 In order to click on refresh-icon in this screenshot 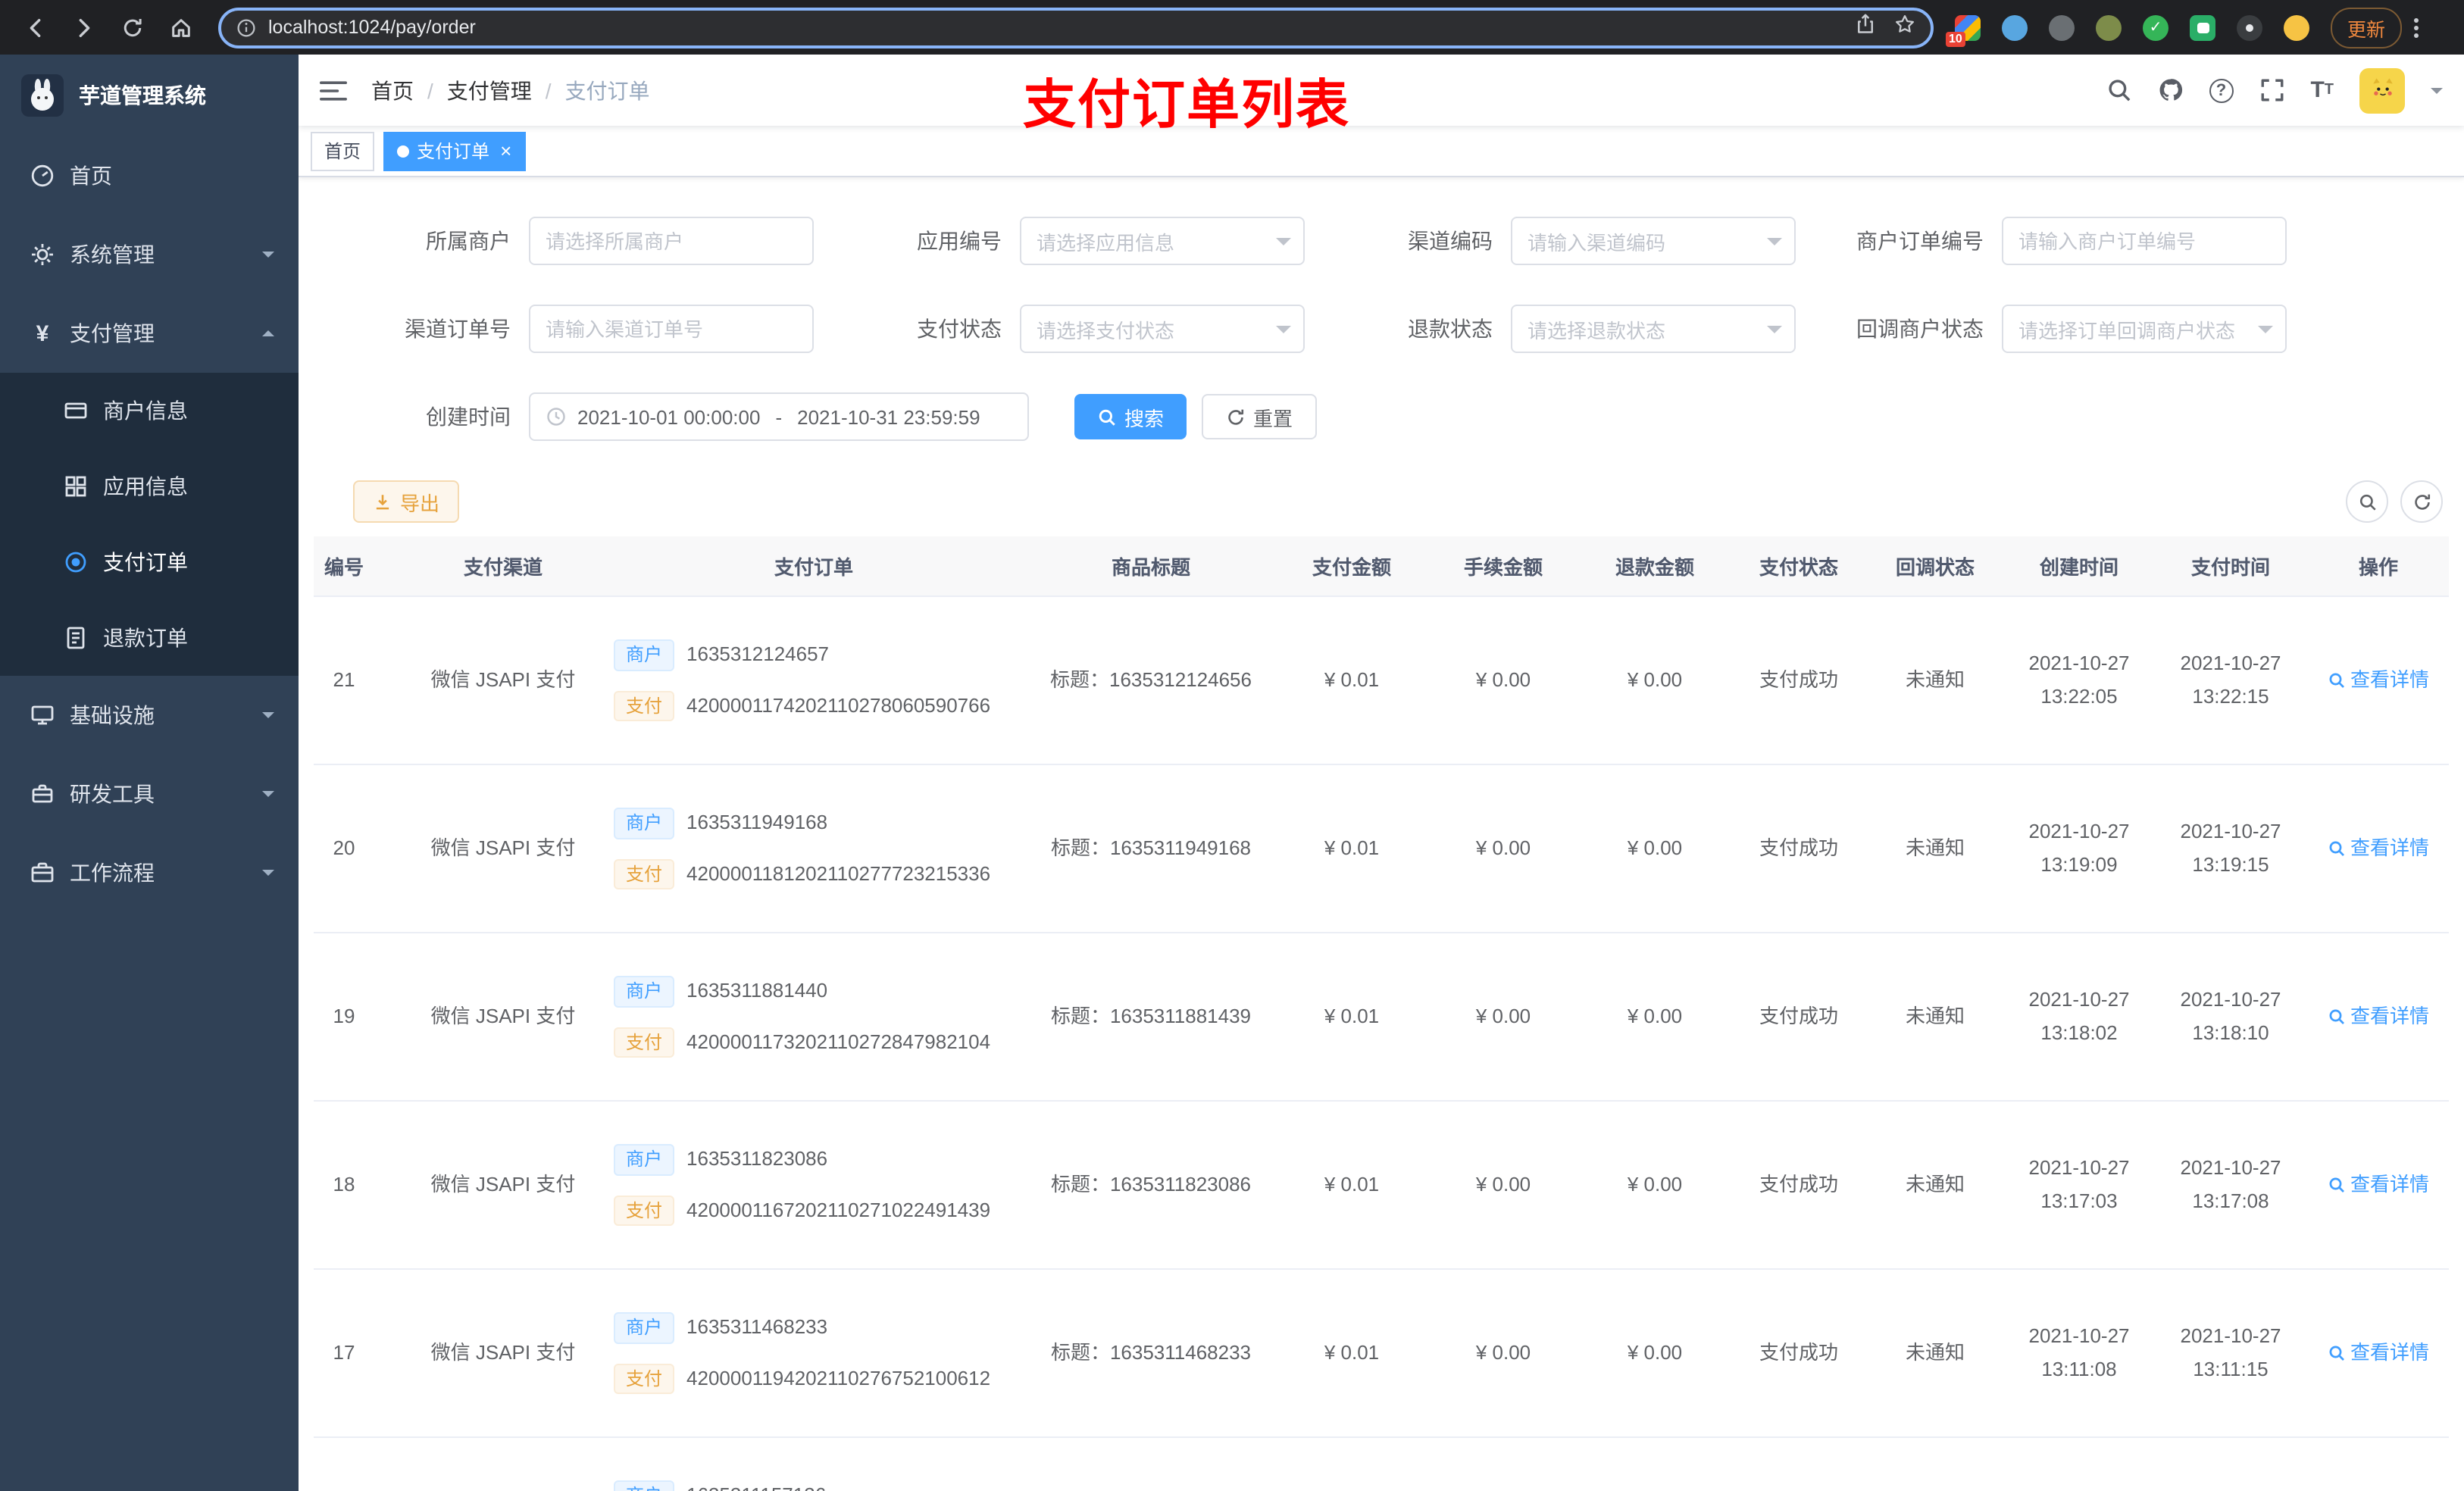, I will do `click(2422, 501)`.